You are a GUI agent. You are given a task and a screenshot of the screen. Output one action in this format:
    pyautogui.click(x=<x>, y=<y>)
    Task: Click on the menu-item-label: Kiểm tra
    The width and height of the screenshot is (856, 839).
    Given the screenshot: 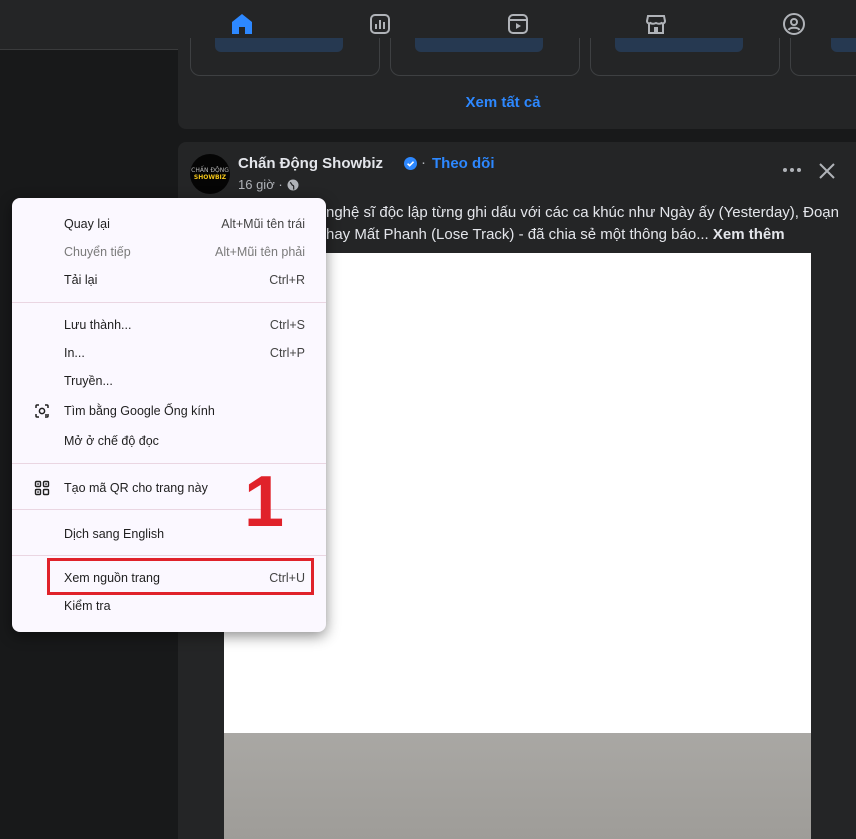 What is the action you would take?
    pyautogui.click(x=87, y=606)
    